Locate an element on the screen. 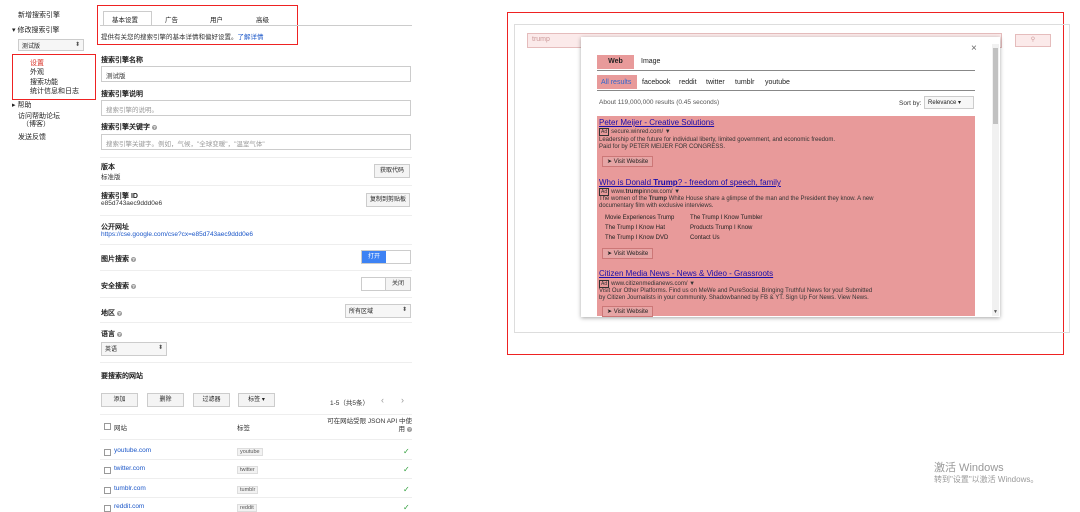 Image resolution: width=1080 pixels, height=512 pixels. filter-all-results: All results is located at coordinates (616, 82).